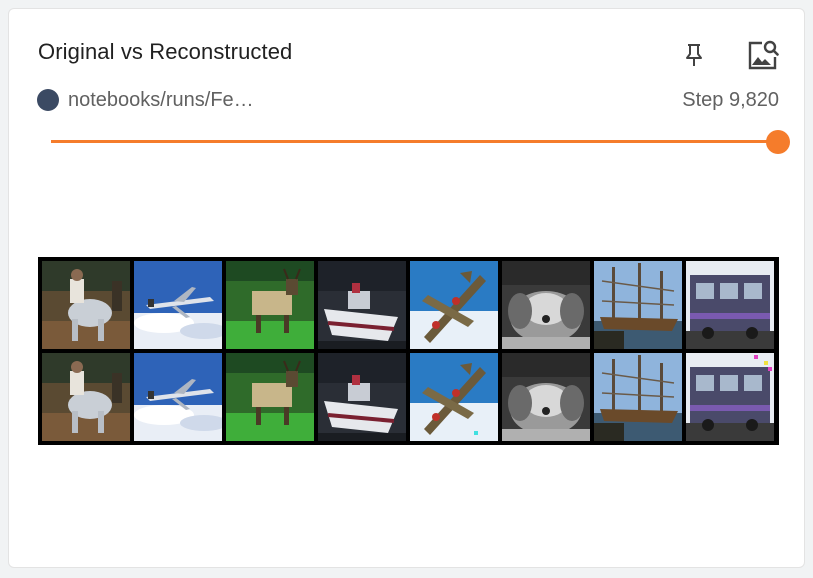 The image size is (813, 578). What do you see at coordinates (730, 397) in the screenshot?
I see `reconstructed-image-truck` at bounding box center [730, 397].